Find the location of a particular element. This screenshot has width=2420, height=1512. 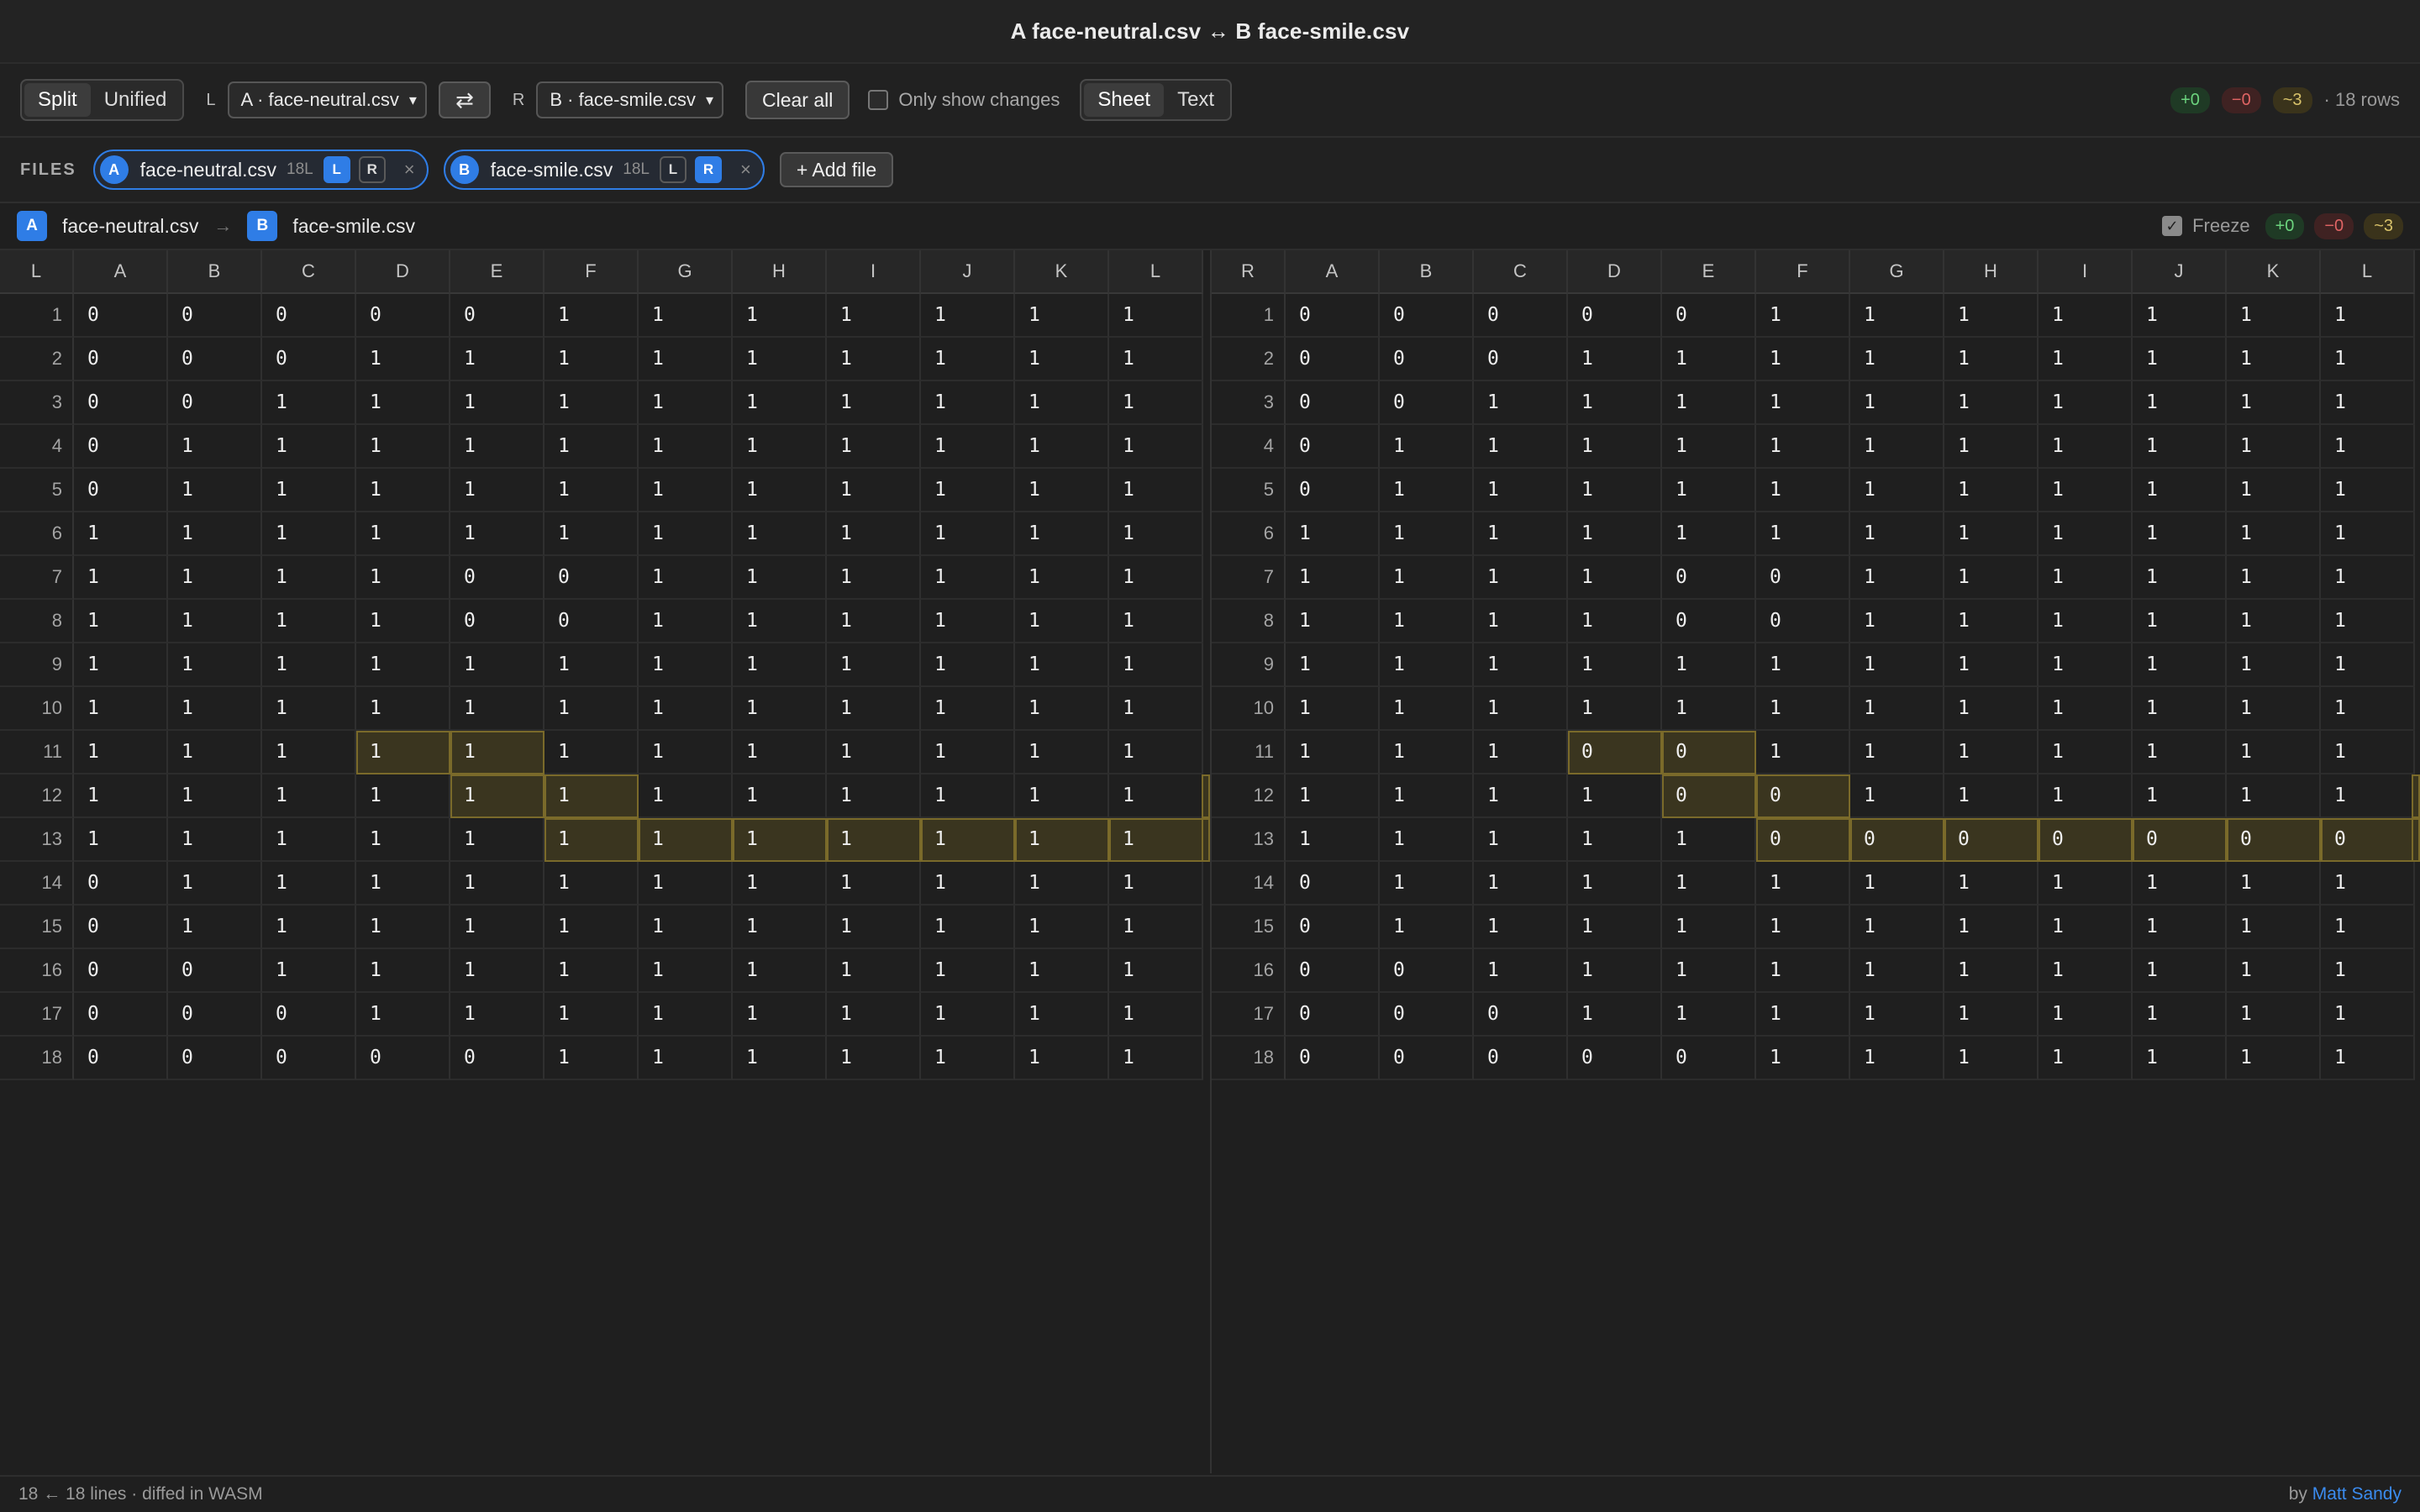

freeze-checkbox: ✓ is located at coordinates (2172, 226).